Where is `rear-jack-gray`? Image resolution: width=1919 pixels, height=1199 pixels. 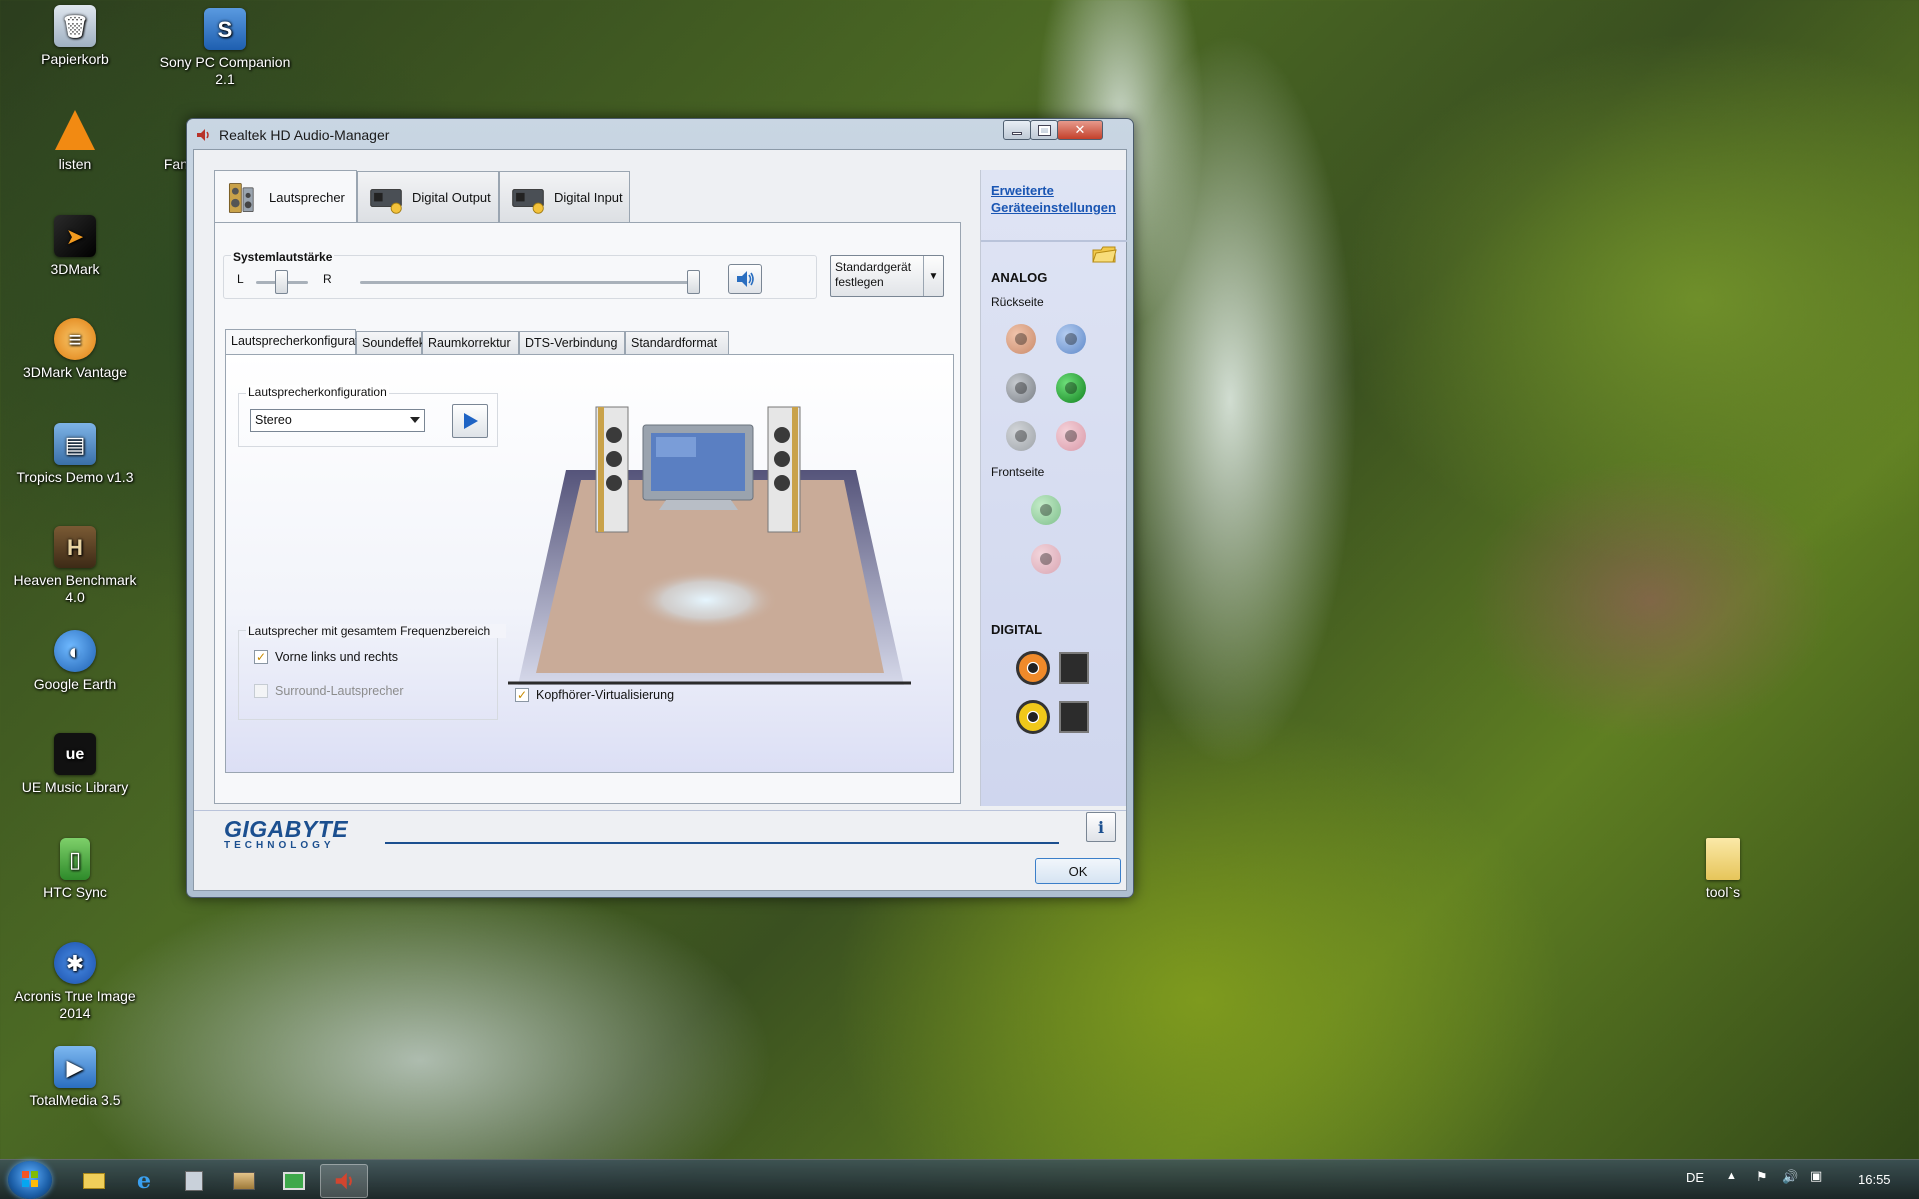
rear-jack-gray is located at coordinates (1021, 388).